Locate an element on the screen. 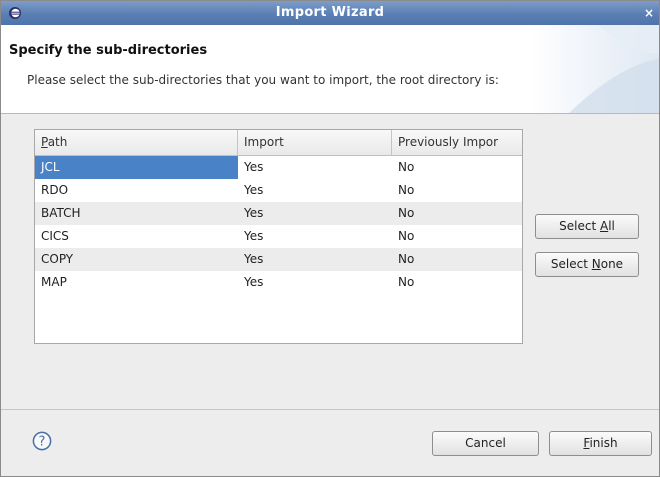 The image size is (660, 477). finish-button: Finish is located at coordinates (600, 443).